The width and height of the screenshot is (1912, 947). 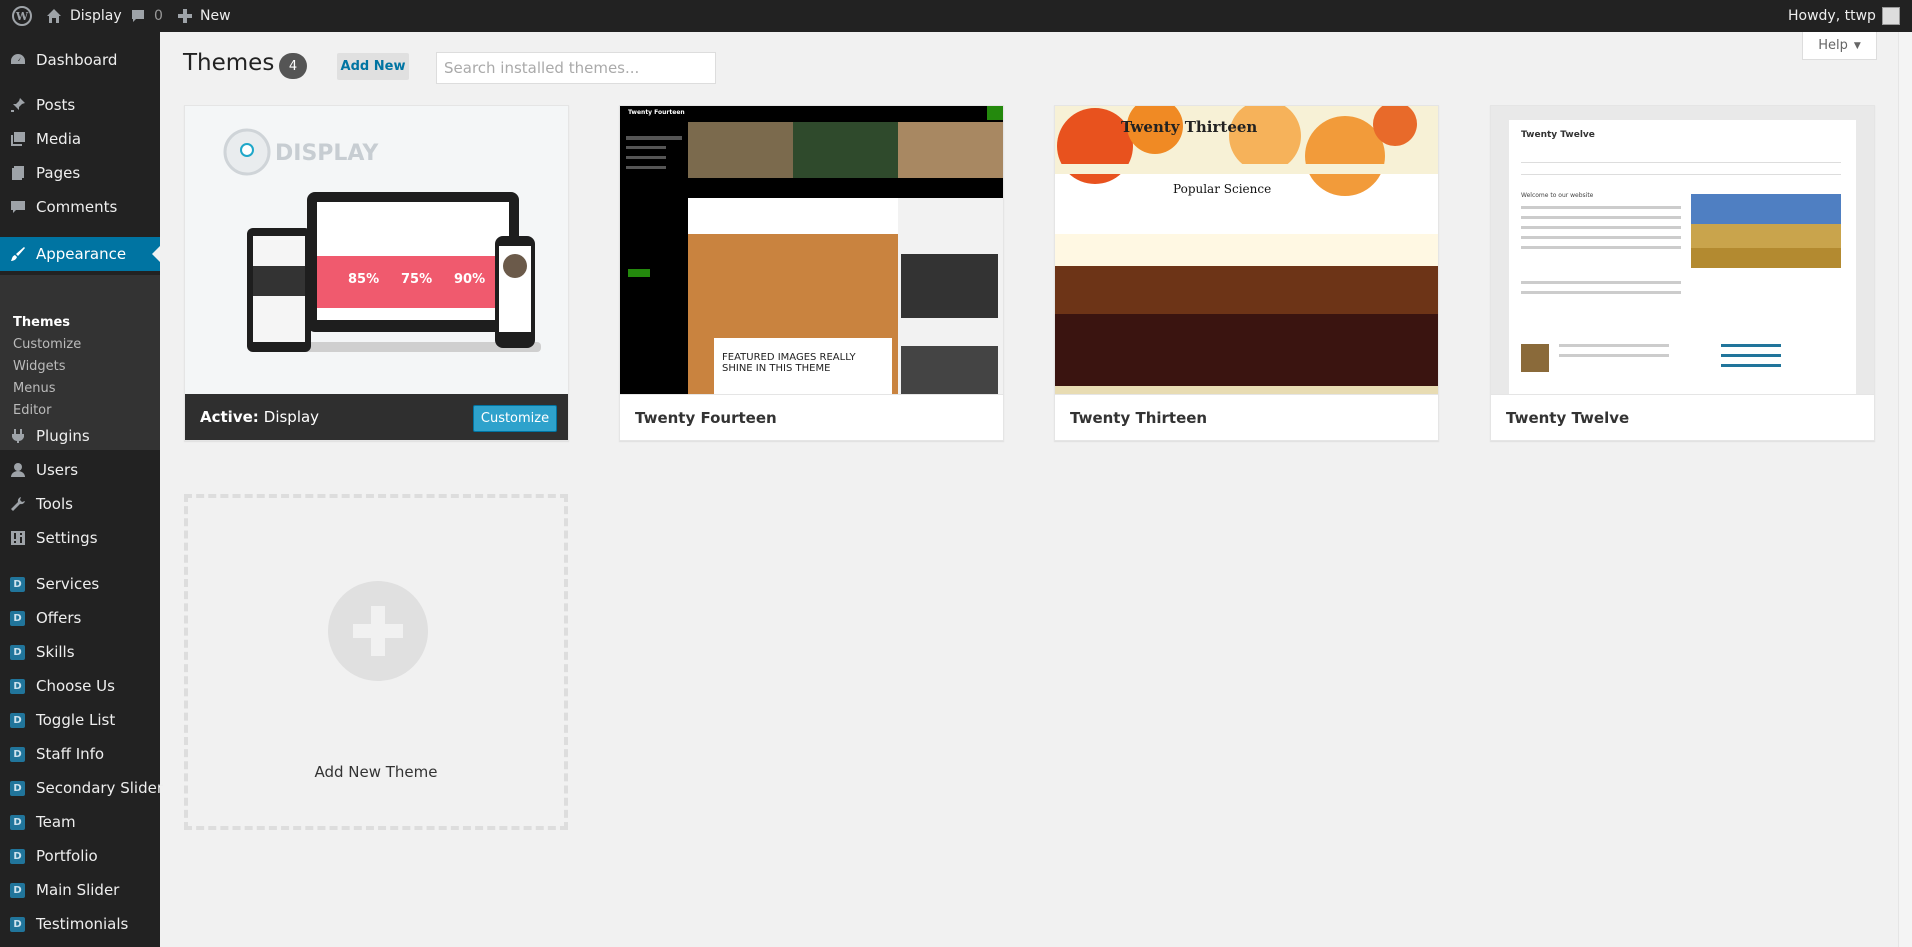 What do you see at coordinates (293, 66) in the screenshot?
I see `theme-count-badge: 4` at bounding box center [293, 66].